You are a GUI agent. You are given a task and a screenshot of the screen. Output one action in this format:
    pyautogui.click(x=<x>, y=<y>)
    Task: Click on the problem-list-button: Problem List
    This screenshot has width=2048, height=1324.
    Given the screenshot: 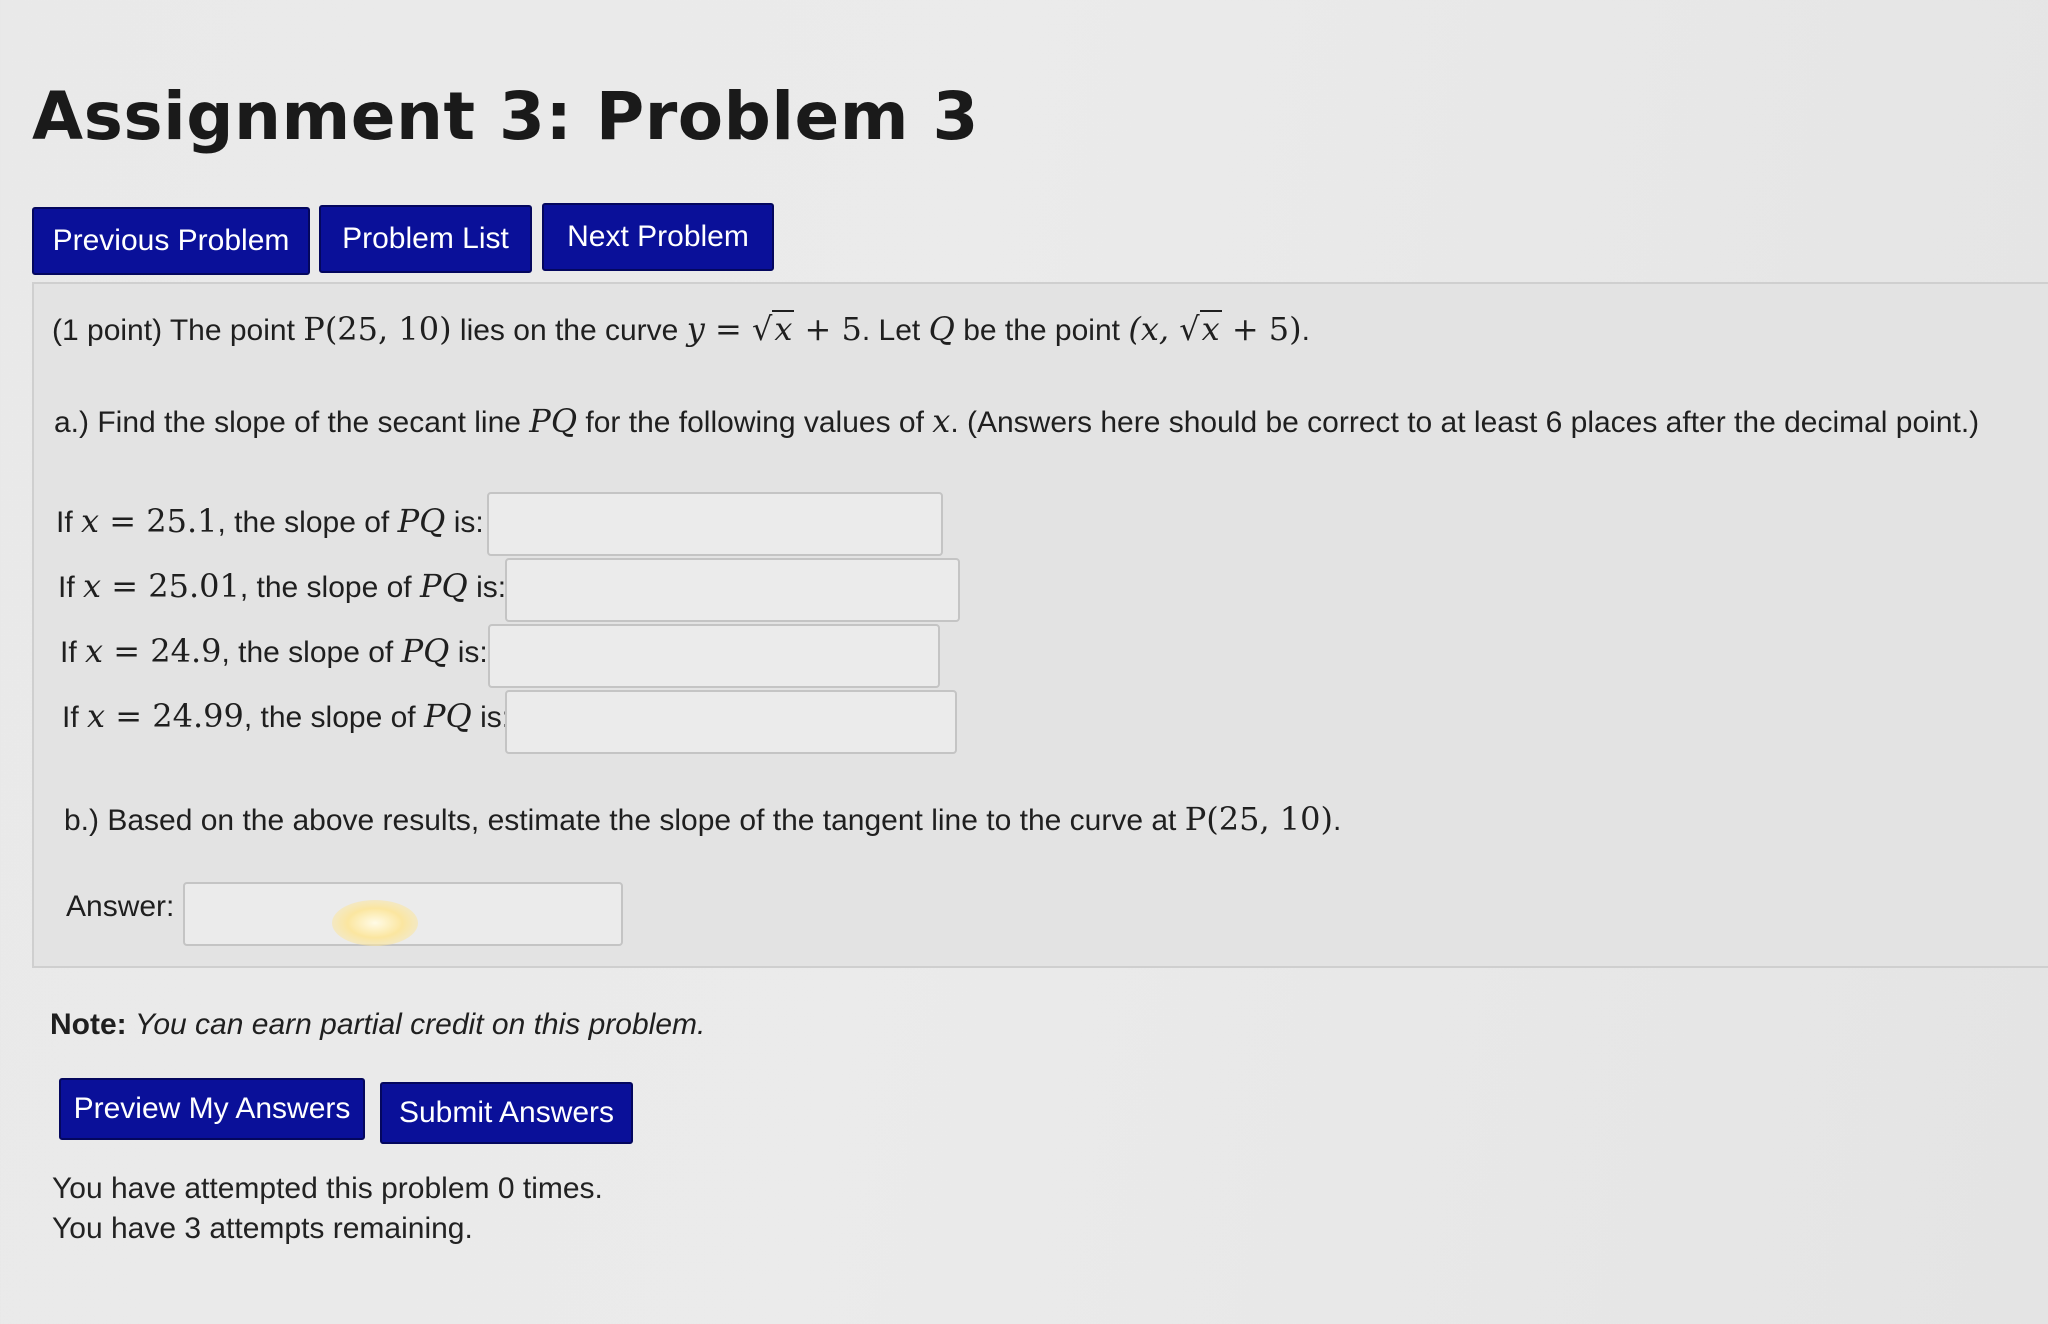 What is the action you would take?
    pyautogui.click(x=425, y=239)
    